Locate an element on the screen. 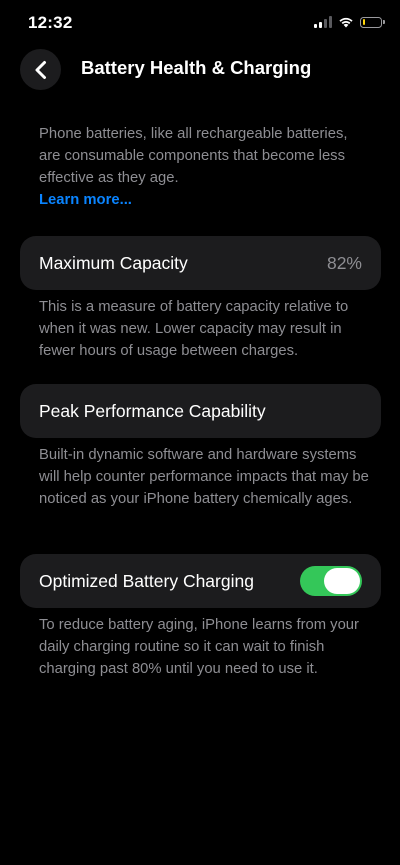  signal-icon is located at coordinates (323, 22).